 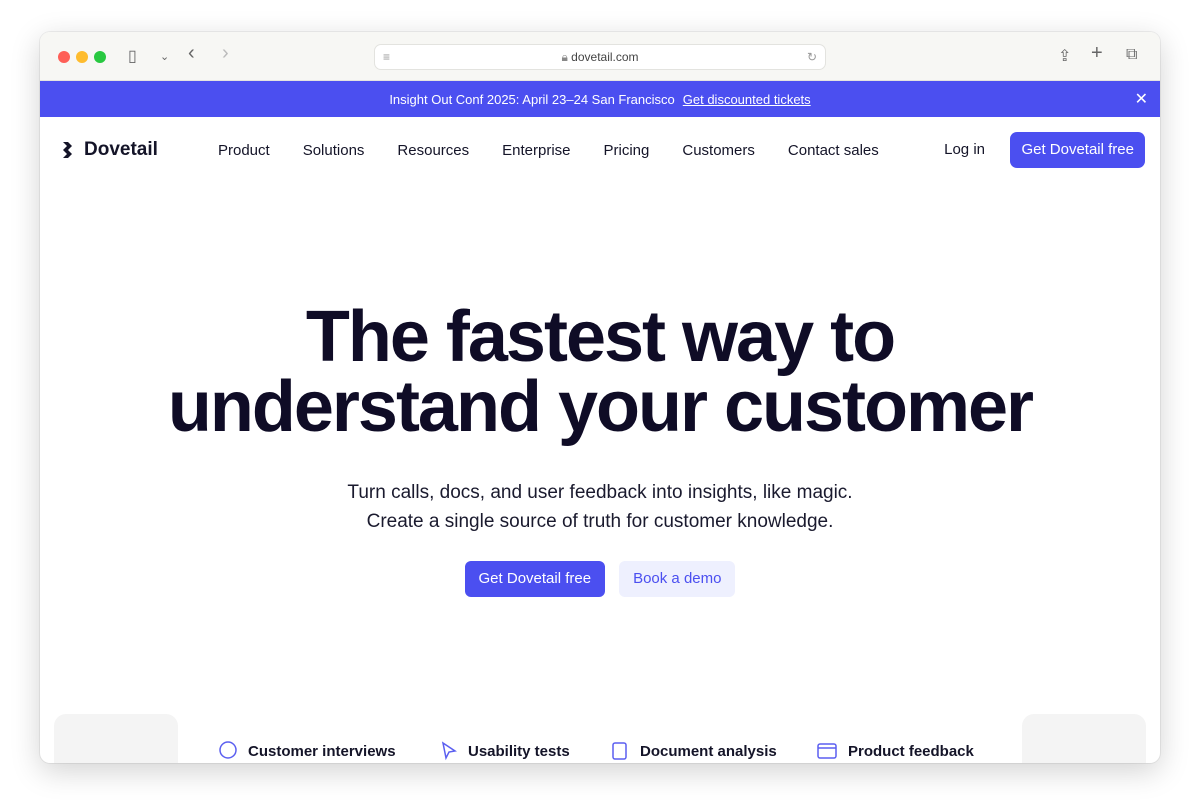 What do you see at coordinates (164, 56) in the screenshot?
I see `chevron-down-icon: ⌄` at bounding box center [164, 56].